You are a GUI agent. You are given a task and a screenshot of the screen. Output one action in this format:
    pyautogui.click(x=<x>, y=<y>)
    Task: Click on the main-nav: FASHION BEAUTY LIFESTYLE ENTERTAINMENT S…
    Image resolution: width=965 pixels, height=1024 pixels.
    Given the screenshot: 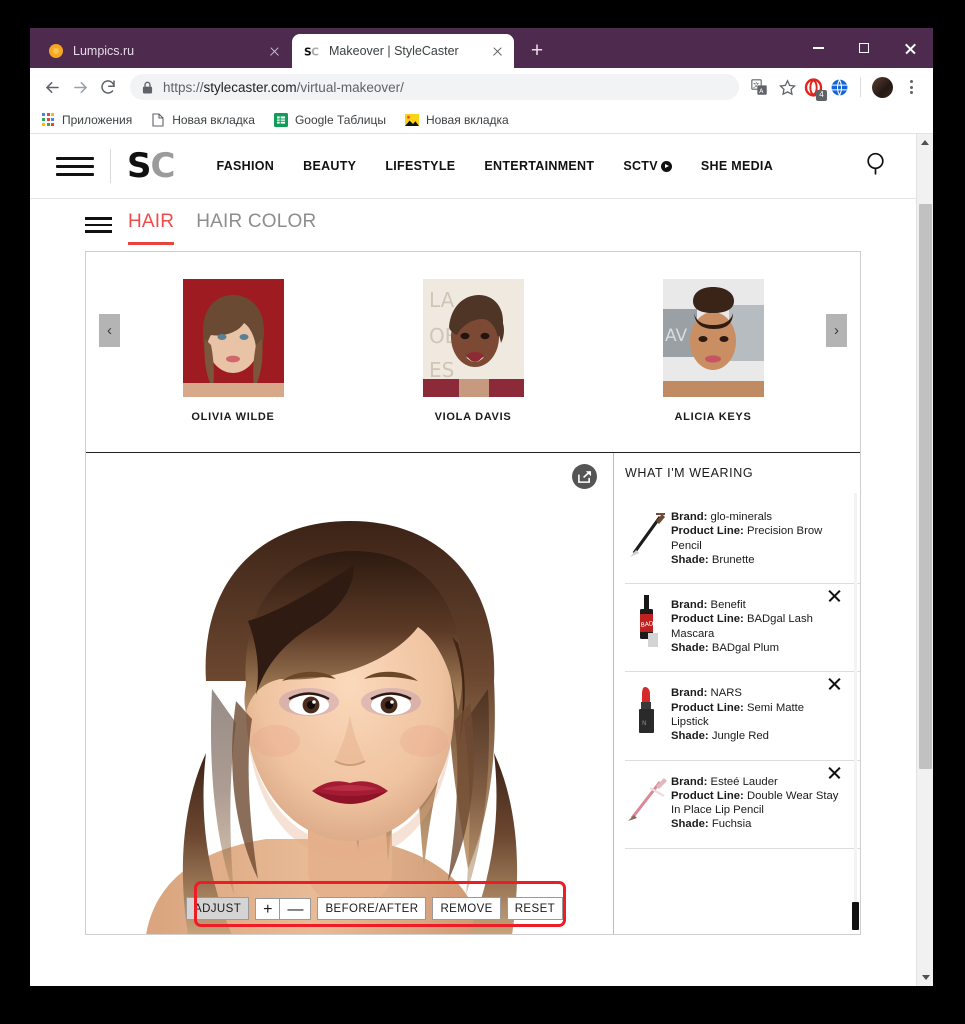 What is the action you would take?
    pyautogui.click(x=494, y=166)
    